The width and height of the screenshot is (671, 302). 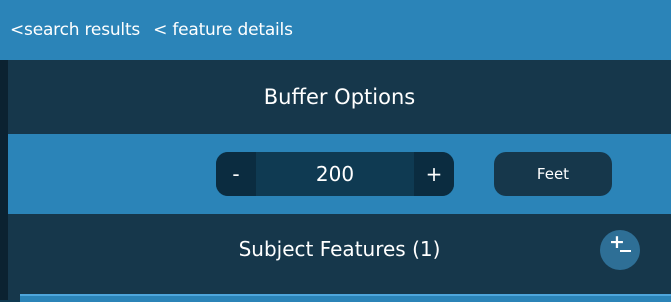 What do you see at coordinates (223, 30) in the screenshot?
I see `feature-details-link: < feature details` at bounding box center [223, 30].